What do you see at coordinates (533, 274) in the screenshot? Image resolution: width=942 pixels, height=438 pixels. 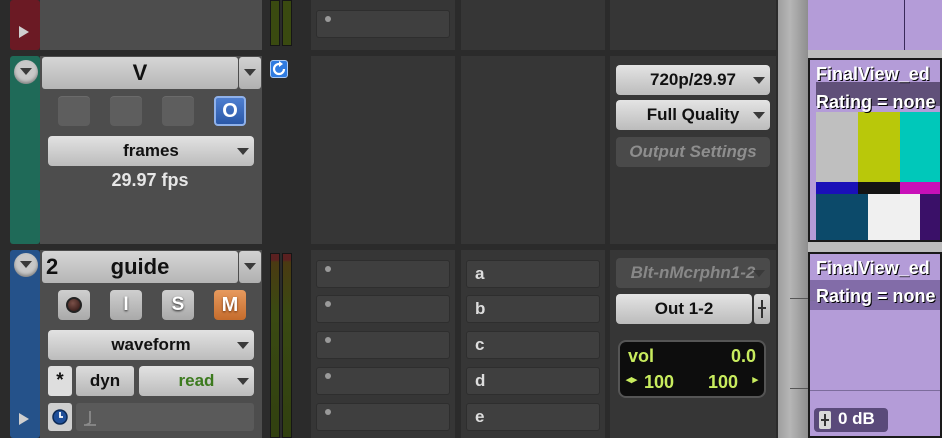 I see `send-slot: a` at bounding box center [533, 274].